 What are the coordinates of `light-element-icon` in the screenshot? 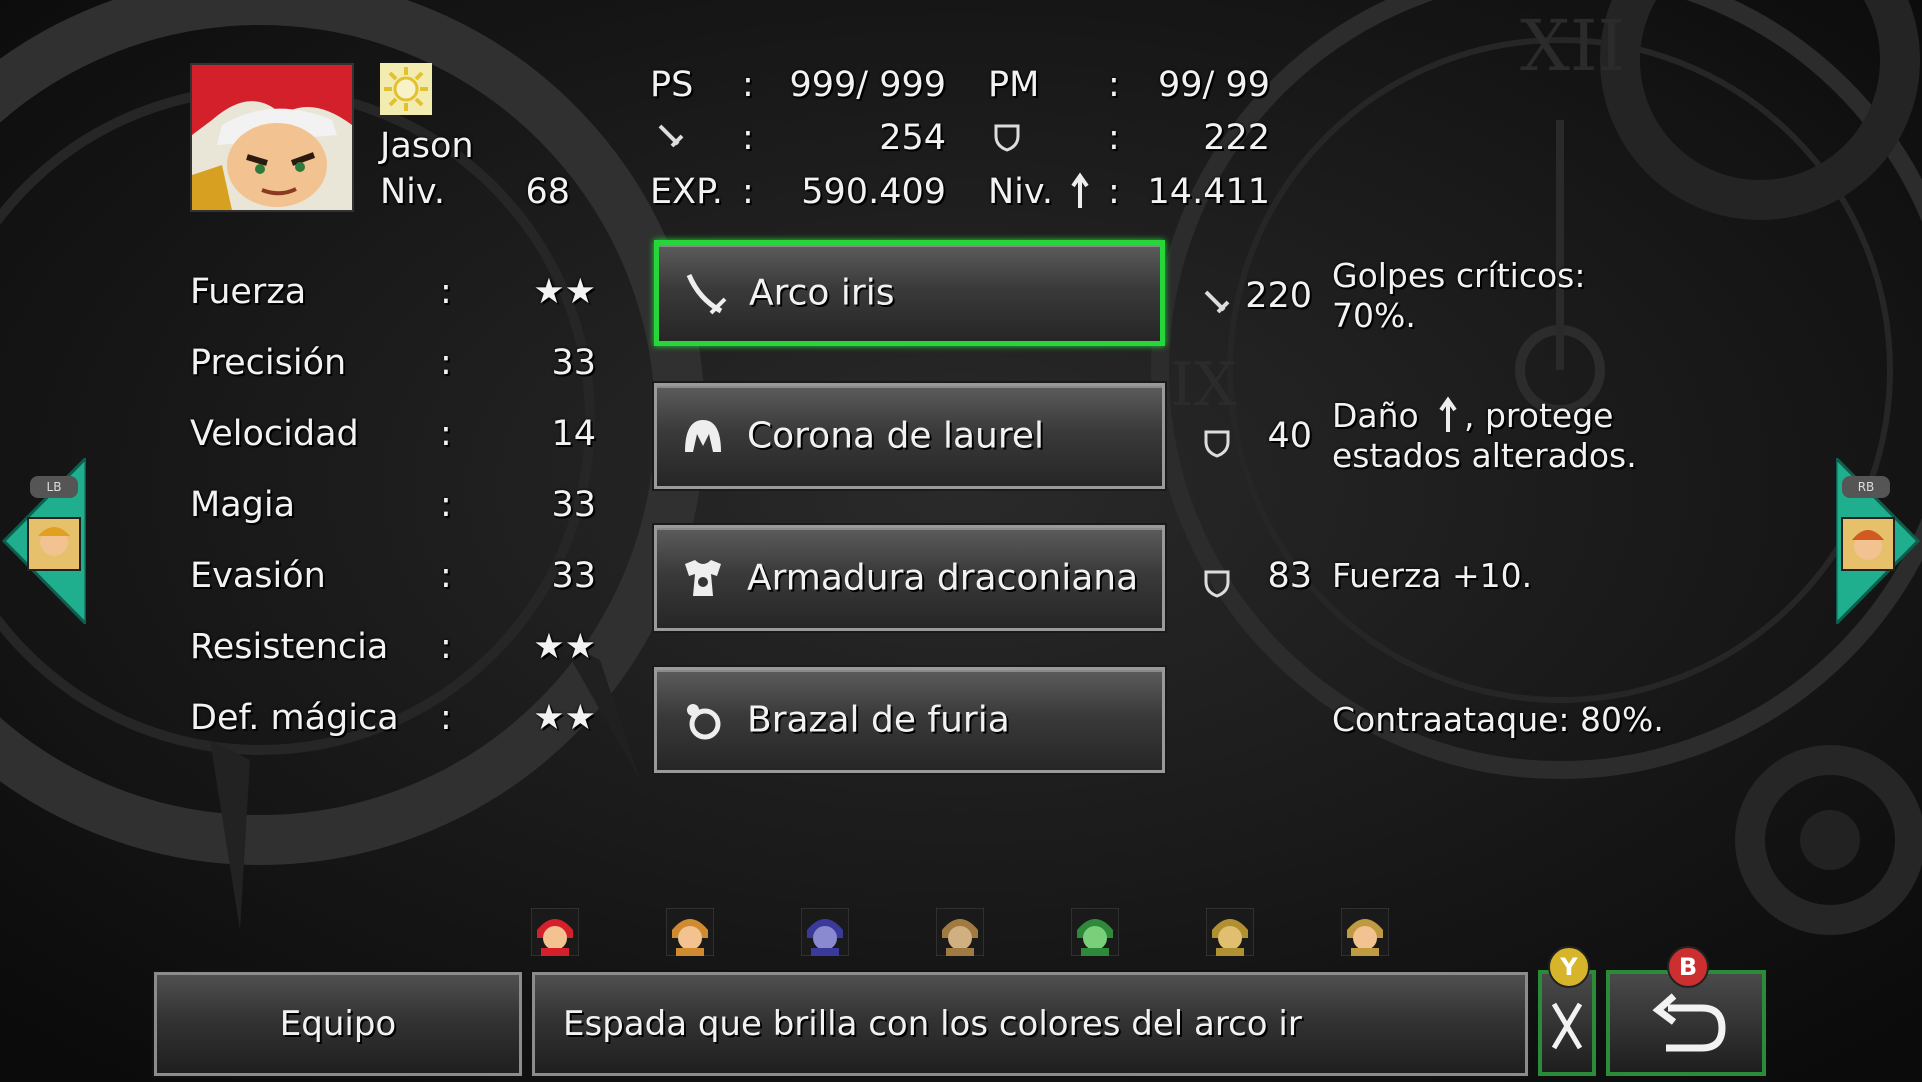 It's located at (406, 89).